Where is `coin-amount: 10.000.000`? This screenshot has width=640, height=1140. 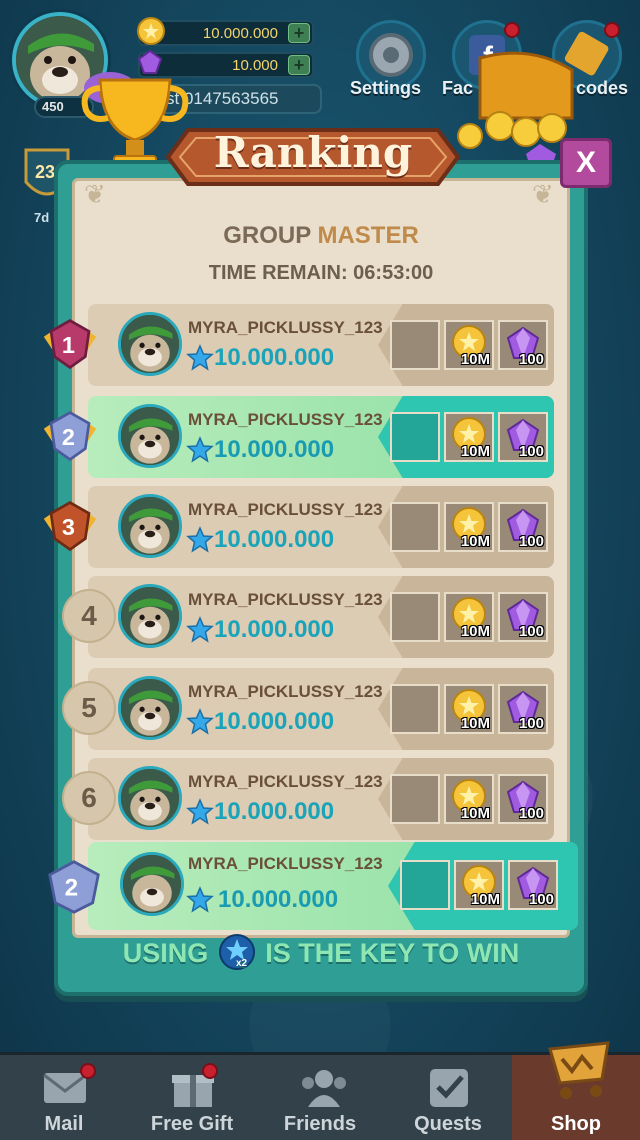 coin-amount: 10.000.000 is located at coordinates (240, 33).